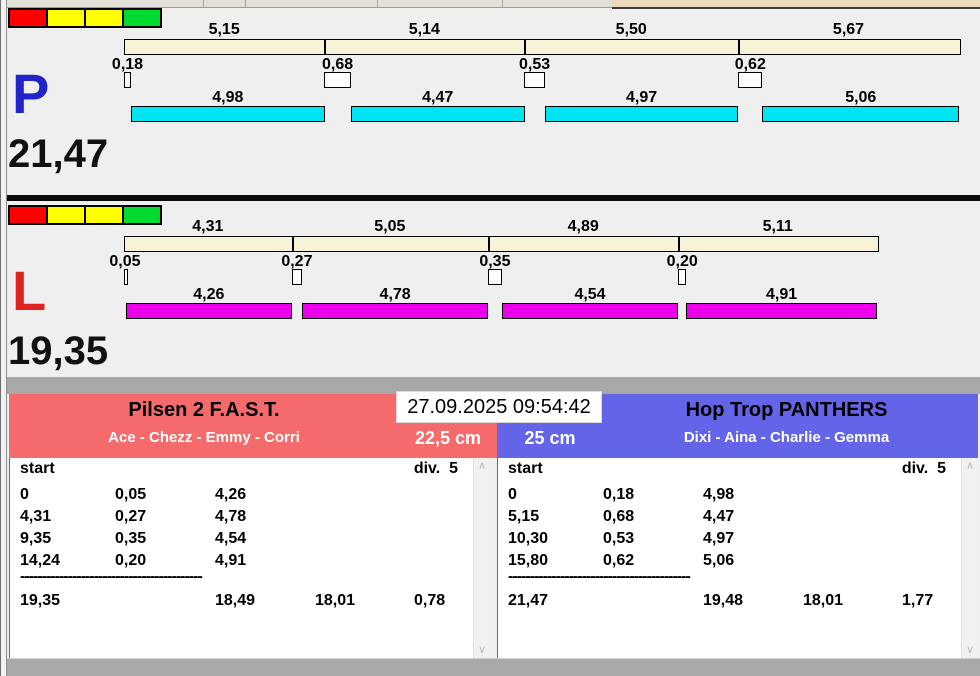 This screenshot has height=676, width=980. What do you see at coordinates (631, 29) in the screenshot?
I see `leg-time-label: 5,50` at bounding box center [631, 29].